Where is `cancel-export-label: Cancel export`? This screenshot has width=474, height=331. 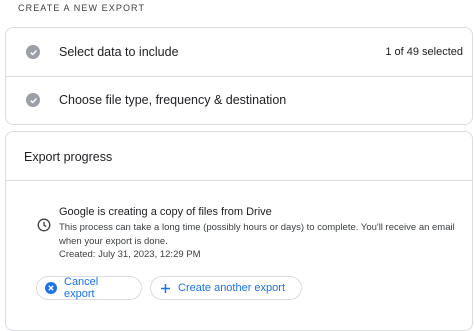
cancel-export-label: Cancel export is located at coordinates (81, 288).